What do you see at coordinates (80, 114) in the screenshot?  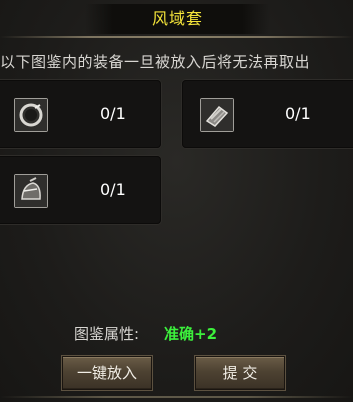 I see `equipment-slot-ring: 0/1` at bounding box center [80, 114].